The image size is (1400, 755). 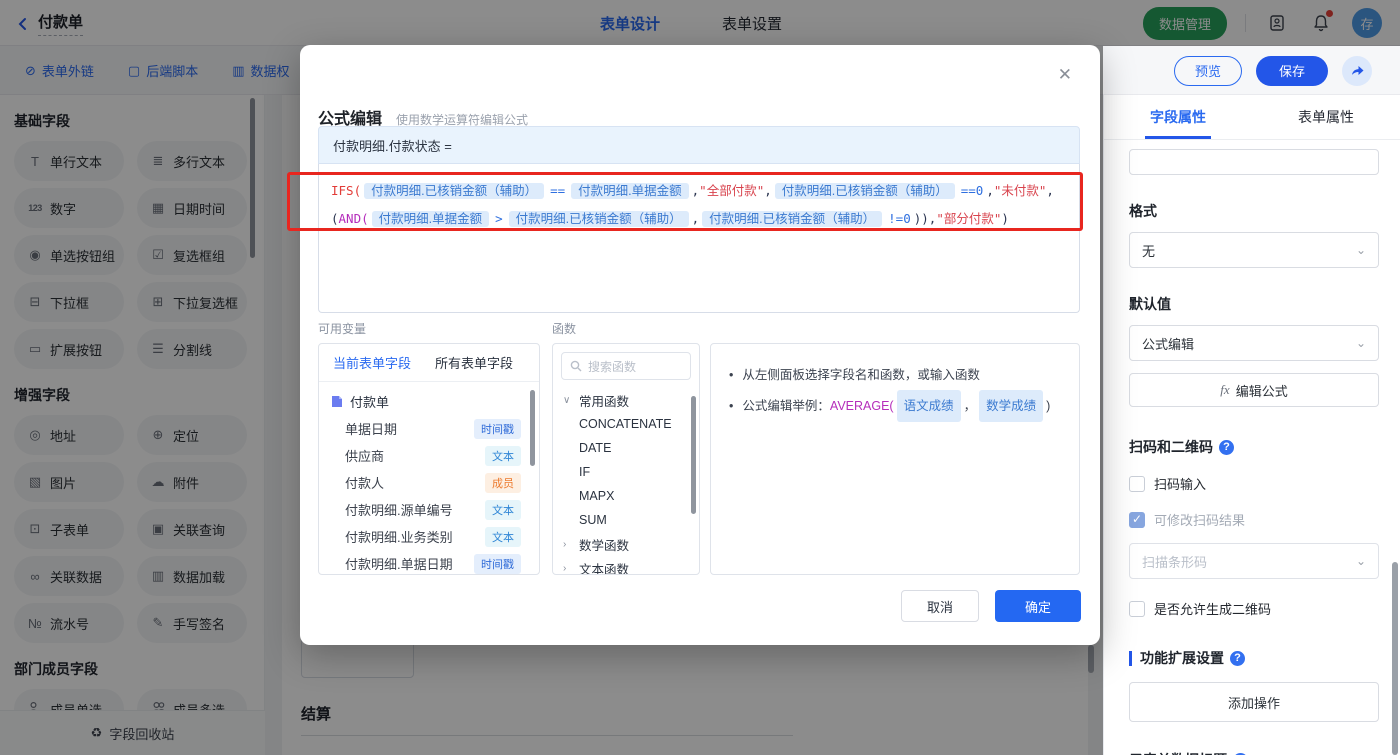 I want to click on field-name-input, so click(x=1254, y=162).